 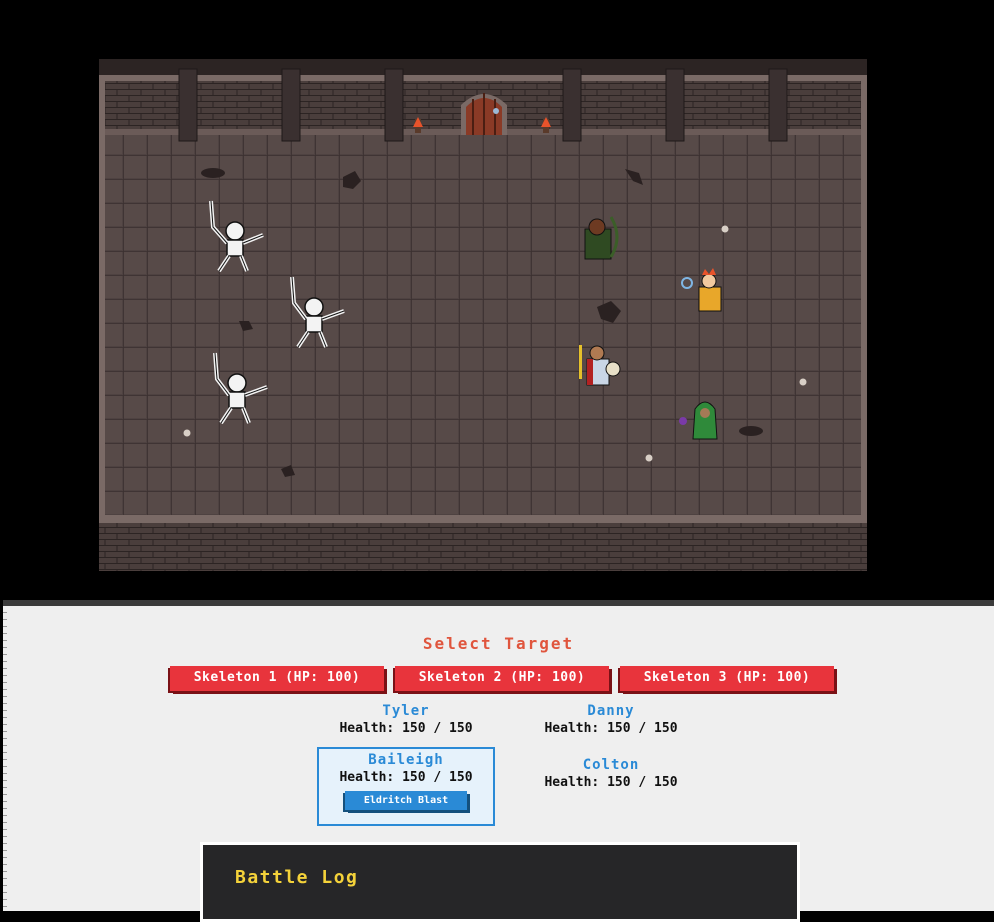 What do you see at coordinates (611, 765) in the screenshot?
I see `party-member-name: Colton` at bounding box center [611, 765].